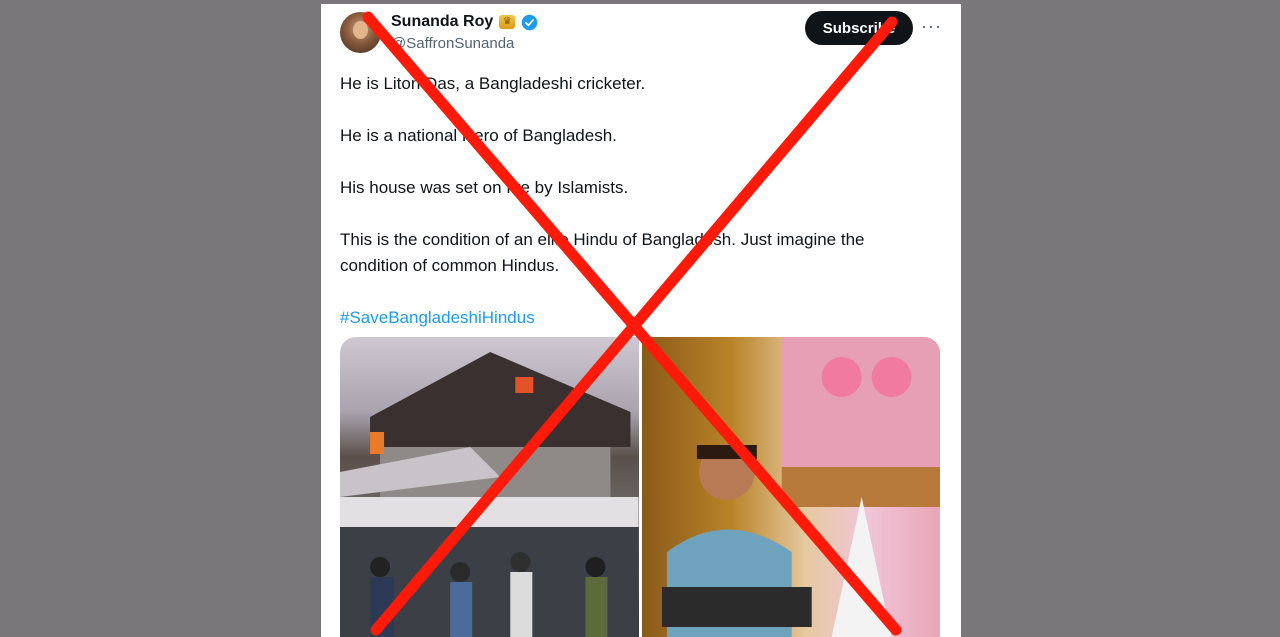 This screenshot has height=637, width=1280. I want to click on display-name: Sunanda Roy, so click(442, 22).